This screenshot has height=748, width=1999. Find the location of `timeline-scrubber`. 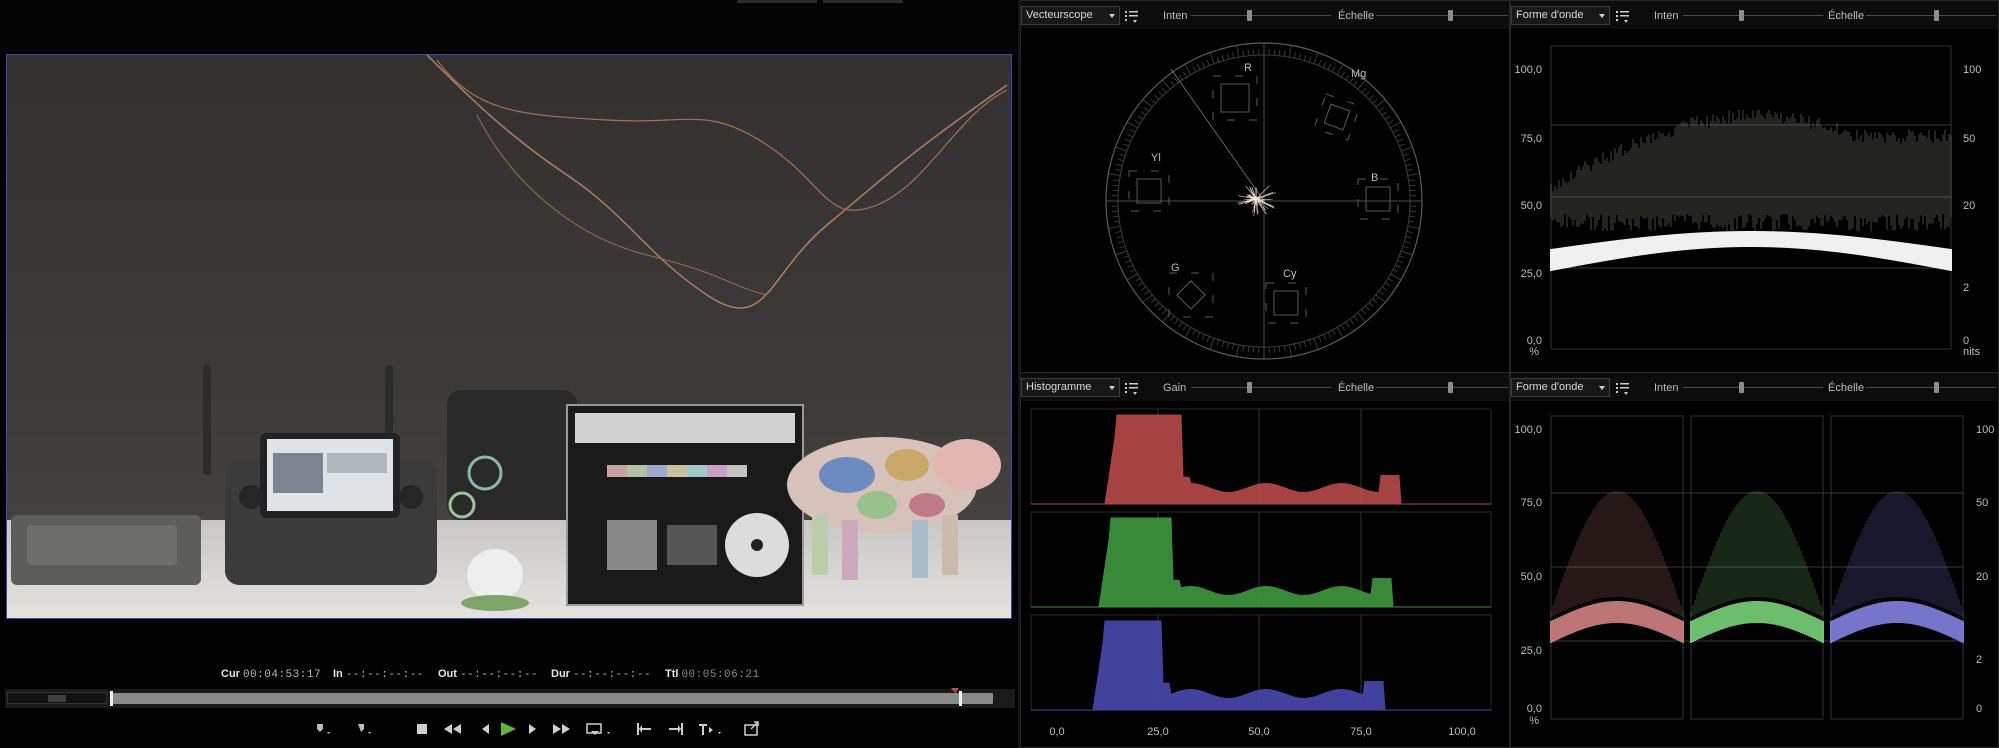

timeline-scrubber is located at coordinates (510, 698).